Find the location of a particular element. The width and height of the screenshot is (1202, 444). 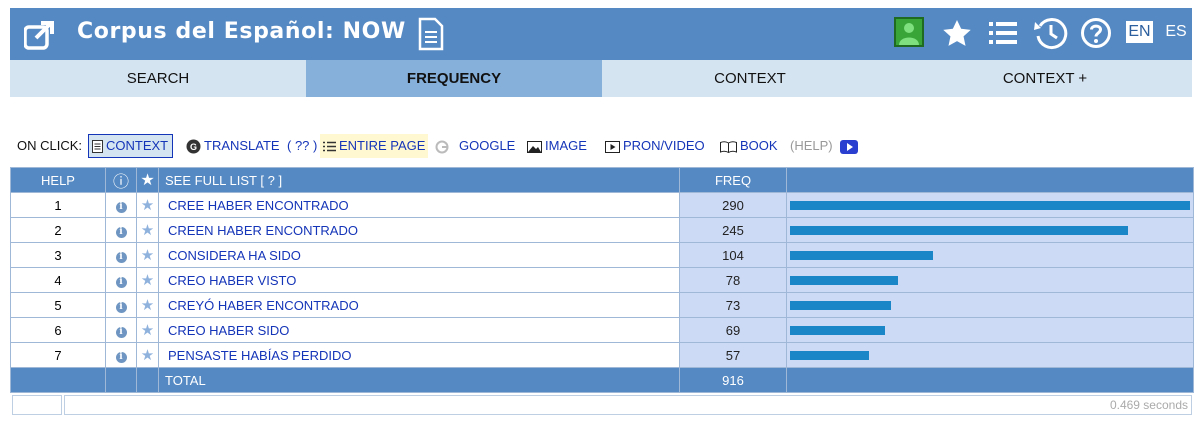

row-number: 6 is located at coordinates (58, 330).